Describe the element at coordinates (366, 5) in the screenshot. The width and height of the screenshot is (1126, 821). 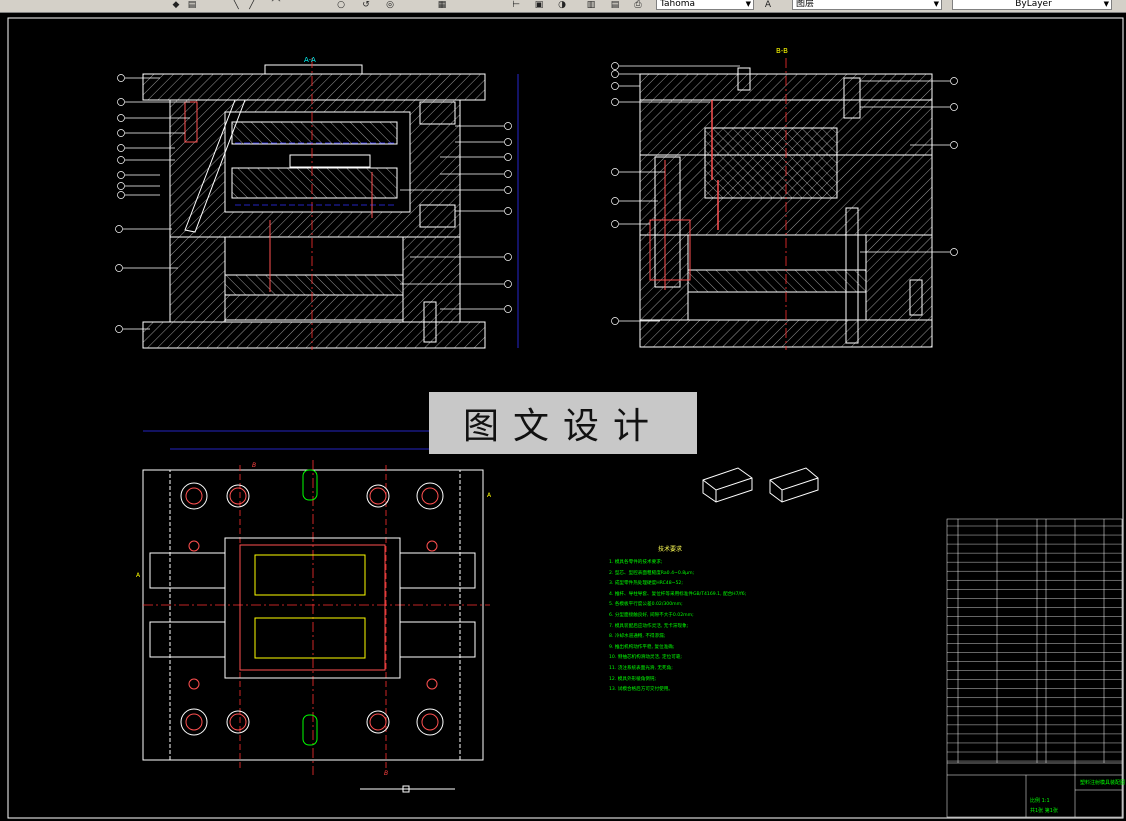
I see `rotate-tool-icon: ↺` at that location.